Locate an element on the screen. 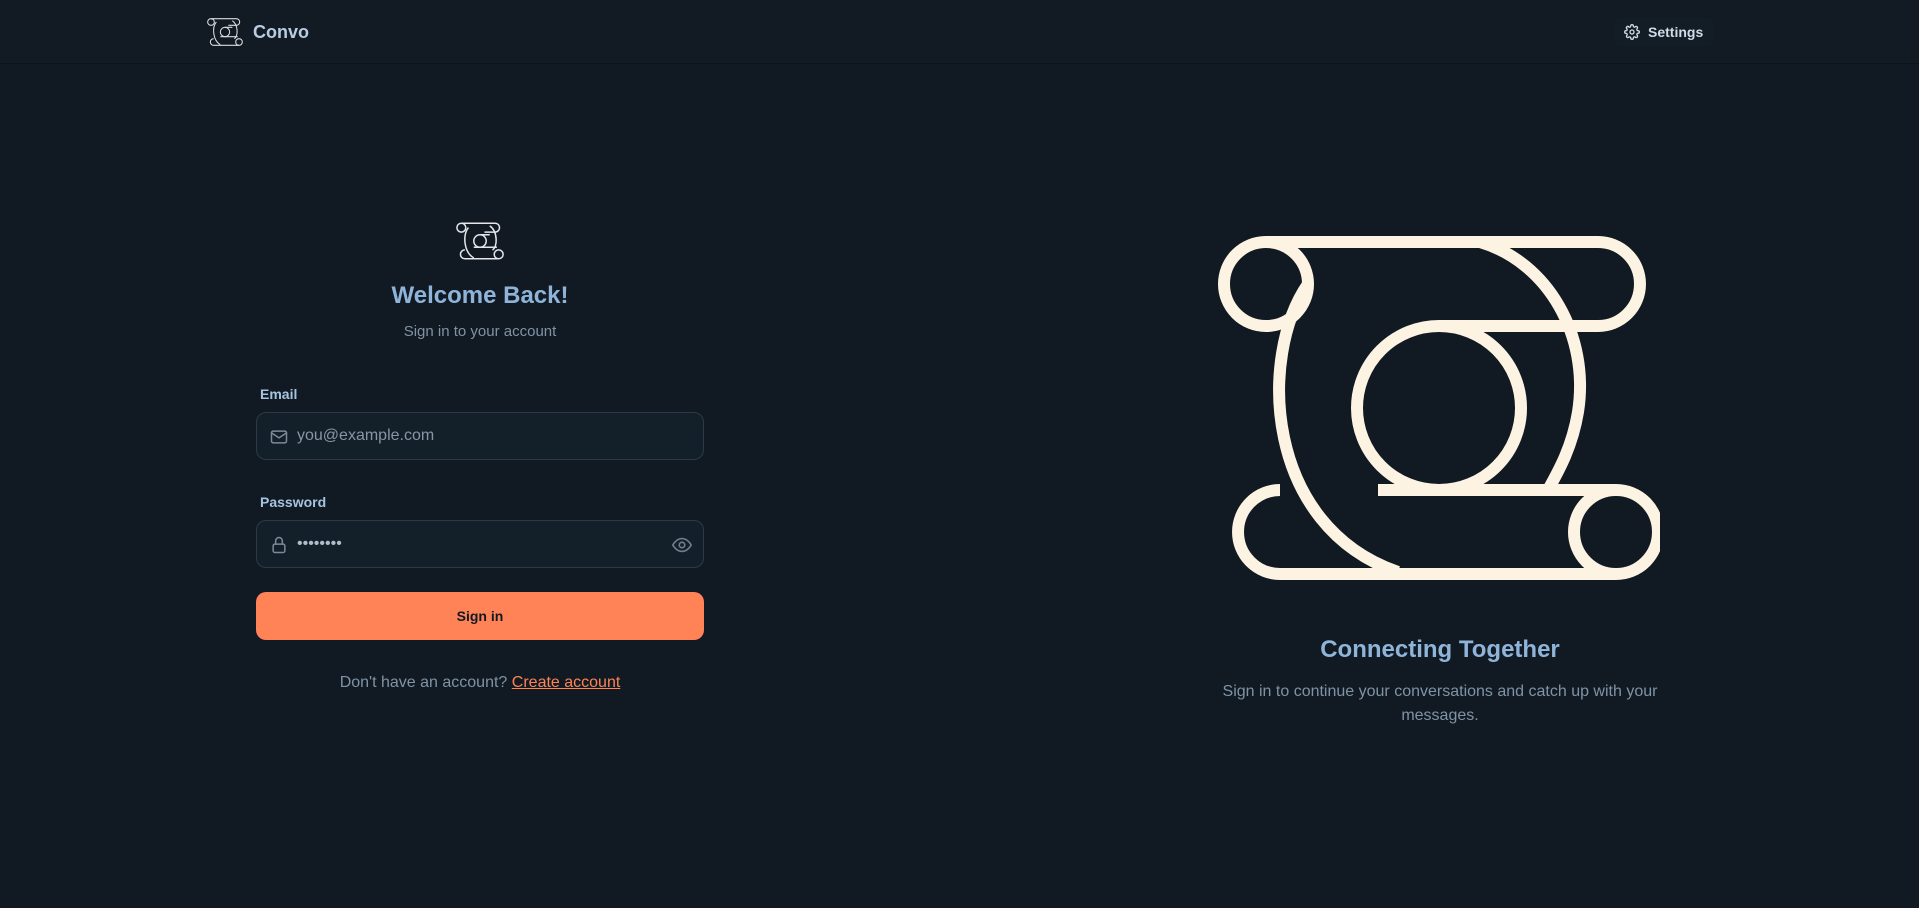 The width and height of the screenshot is (1919, 908). create-account-prompt: Don't have an account? Create account is located at coordinates (480, 683).